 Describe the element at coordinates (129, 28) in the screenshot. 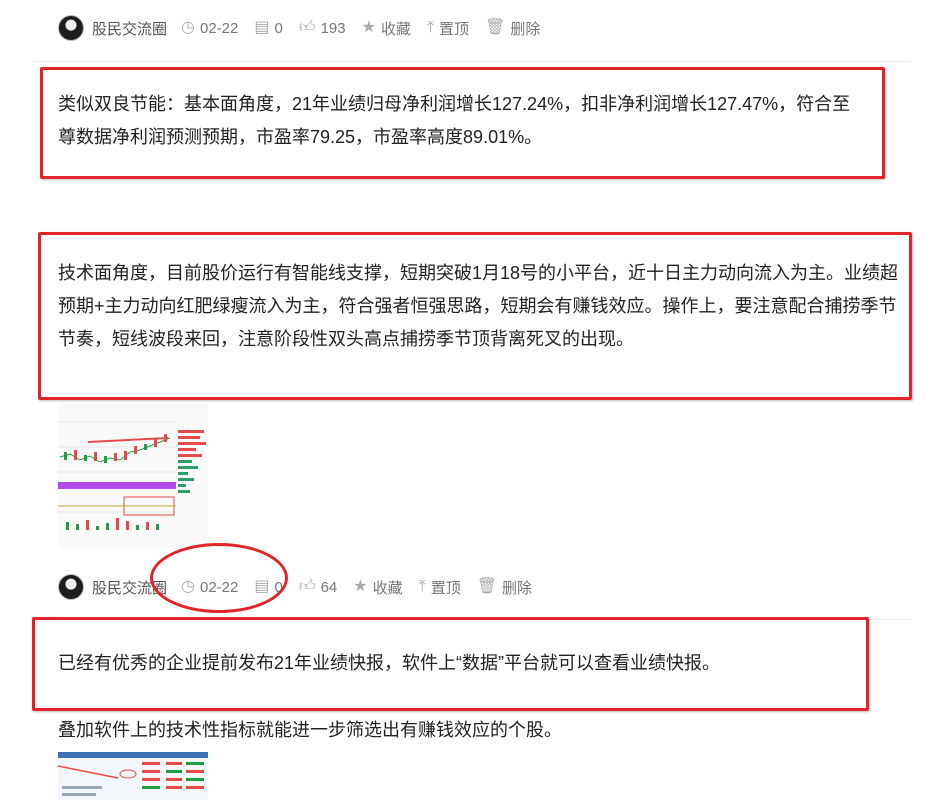

I see `author-name: 股民交流圈` at that location.